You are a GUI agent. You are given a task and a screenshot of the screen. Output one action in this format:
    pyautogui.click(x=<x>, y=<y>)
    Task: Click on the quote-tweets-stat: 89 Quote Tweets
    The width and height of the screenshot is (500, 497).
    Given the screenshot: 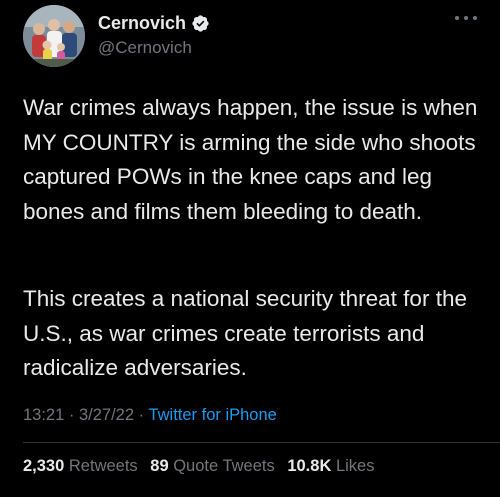 What is the action you would take?
    pyautogui.click(x=212, y=466)
    